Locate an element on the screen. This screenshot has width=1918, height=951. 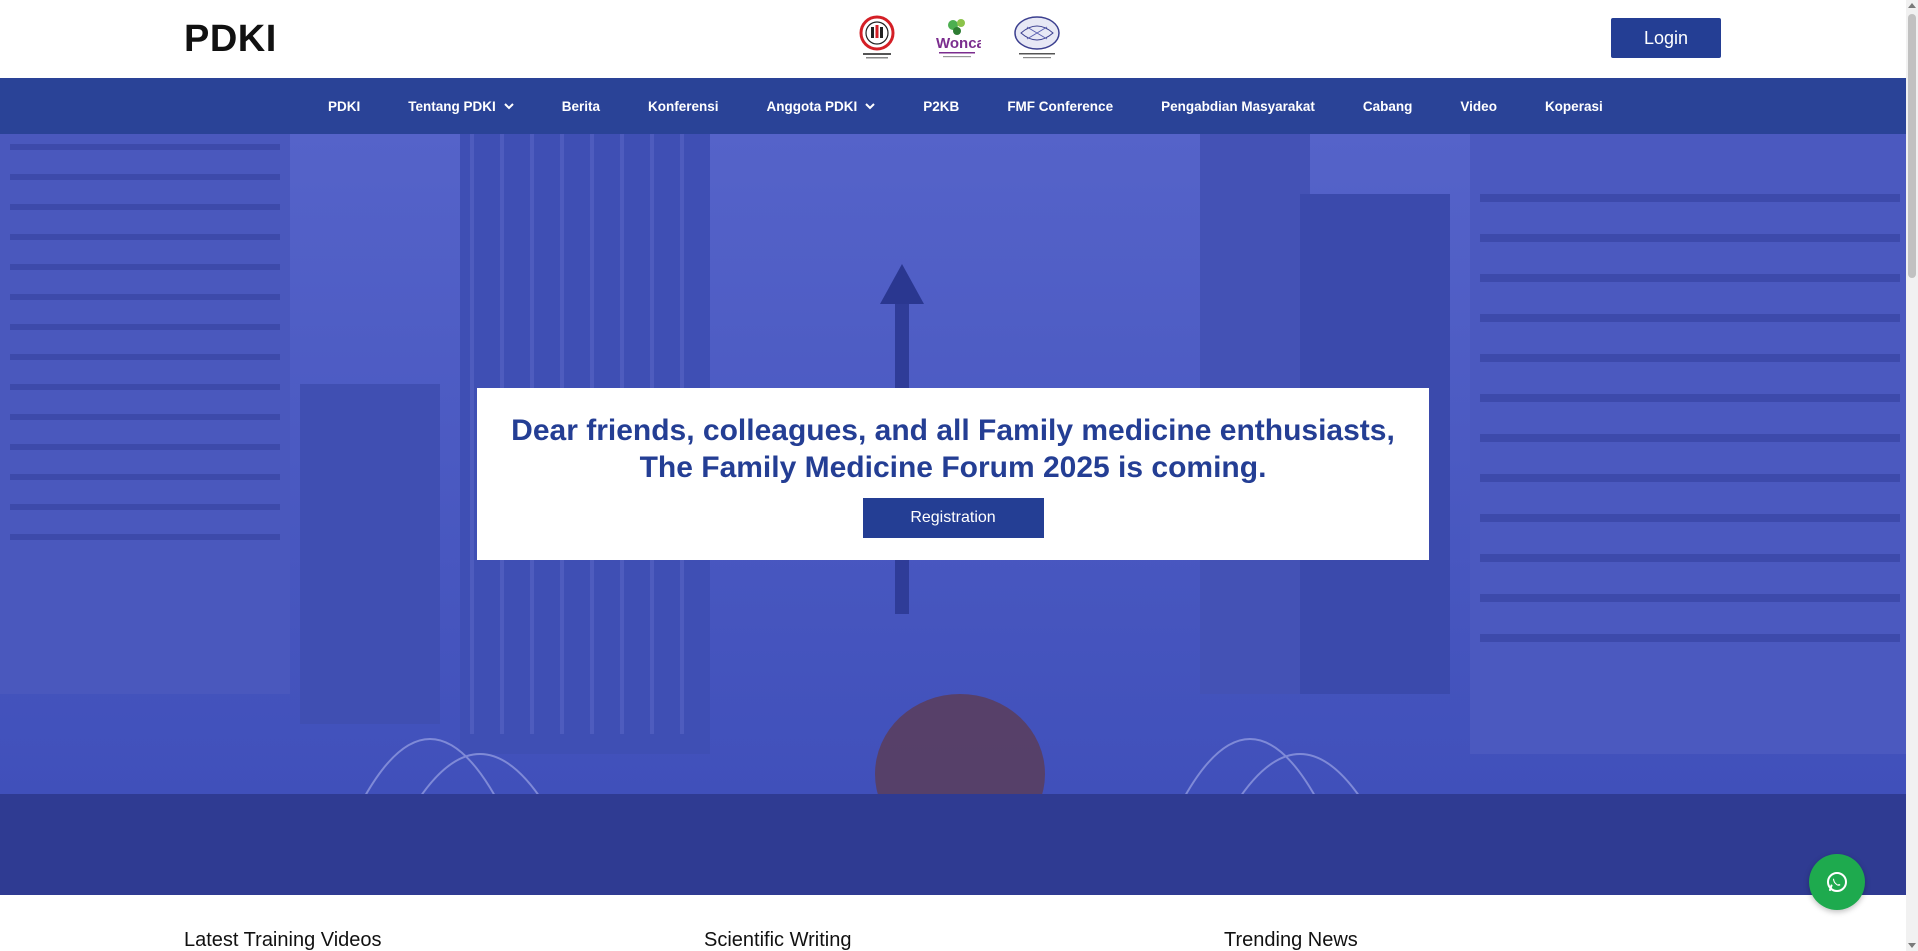
nav-item-label: Berita is located at coordinates (581, 106).